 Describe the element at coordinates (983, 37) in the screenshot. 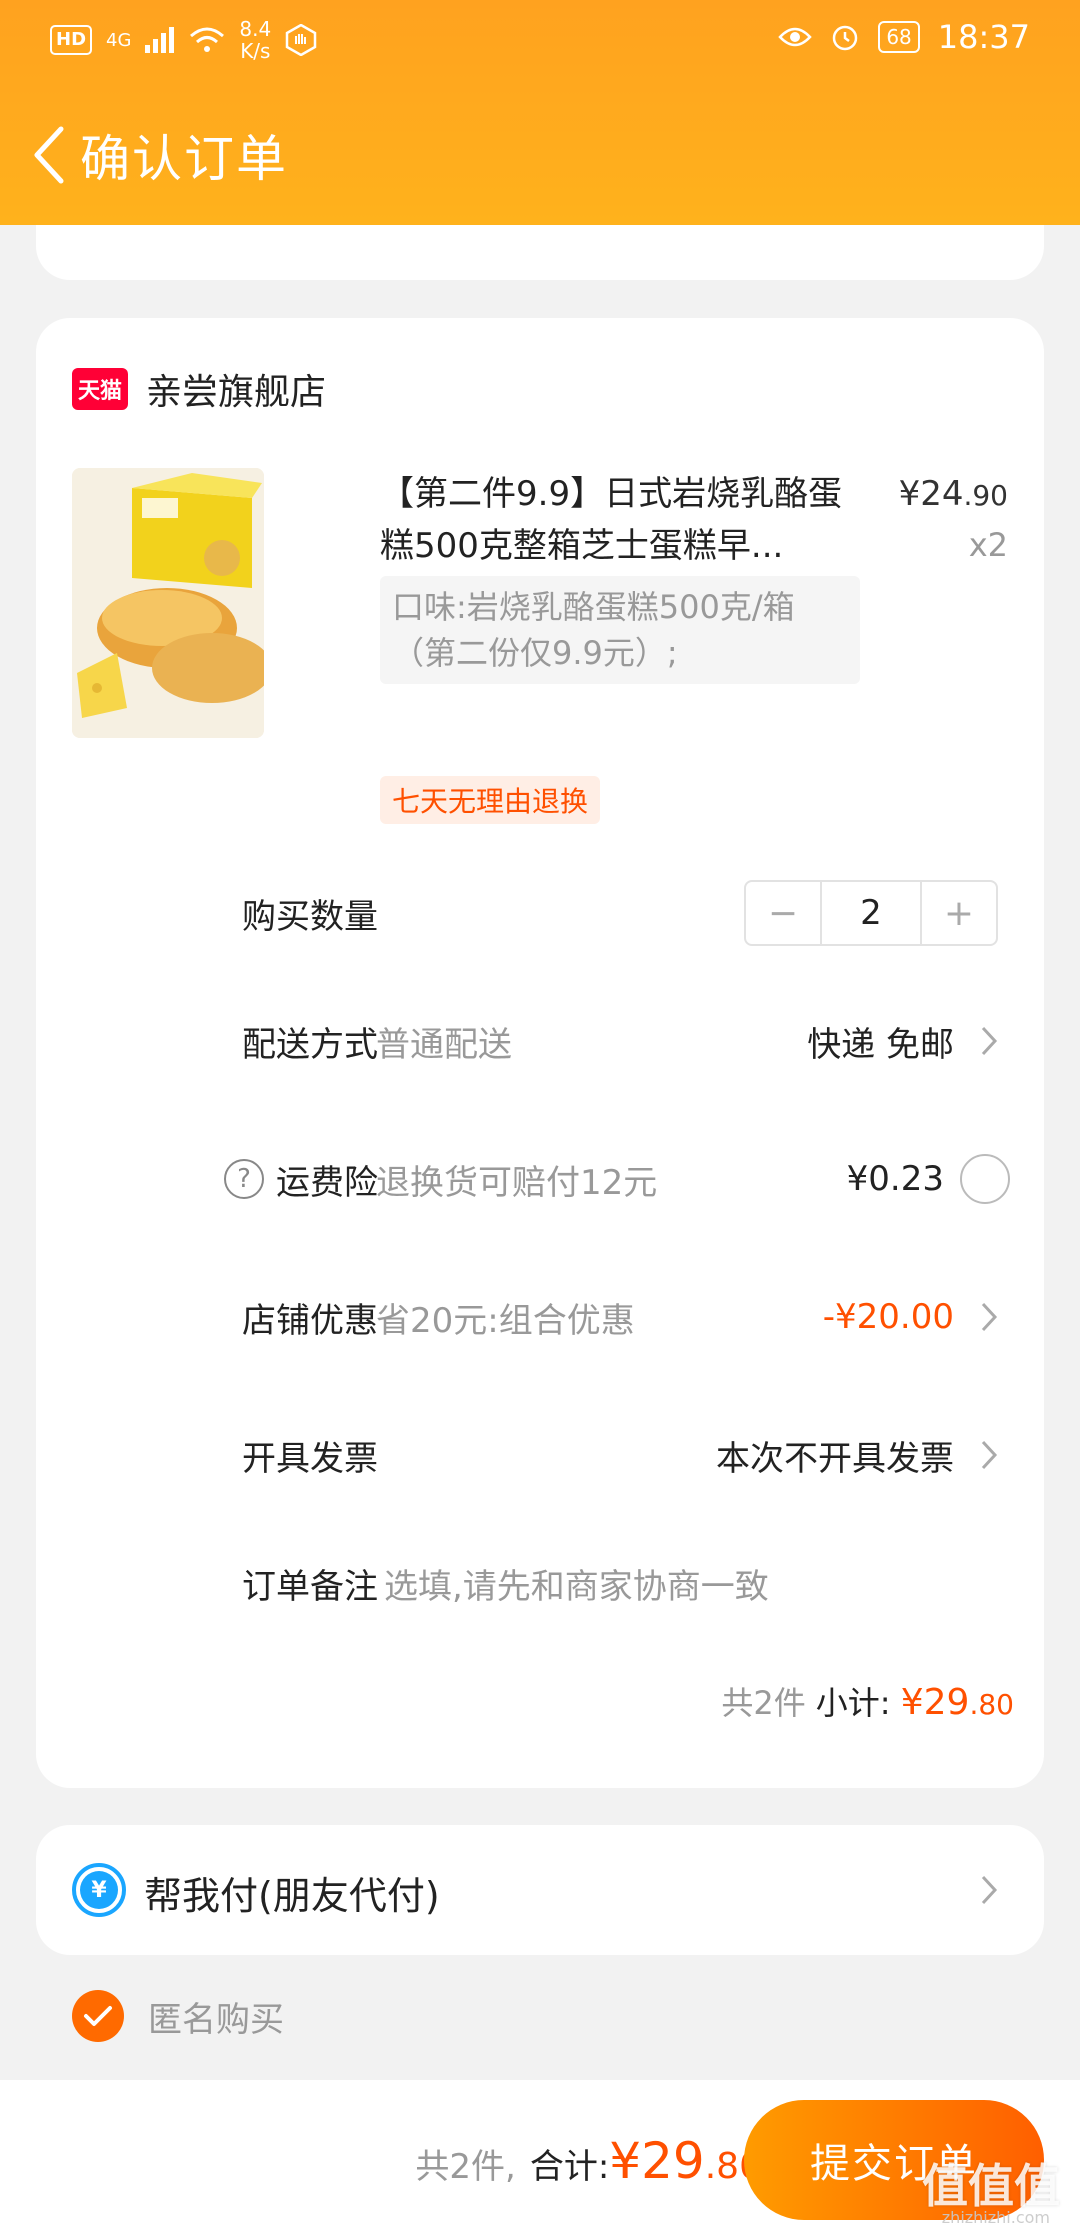

I see `clock: 18:37` at that location.